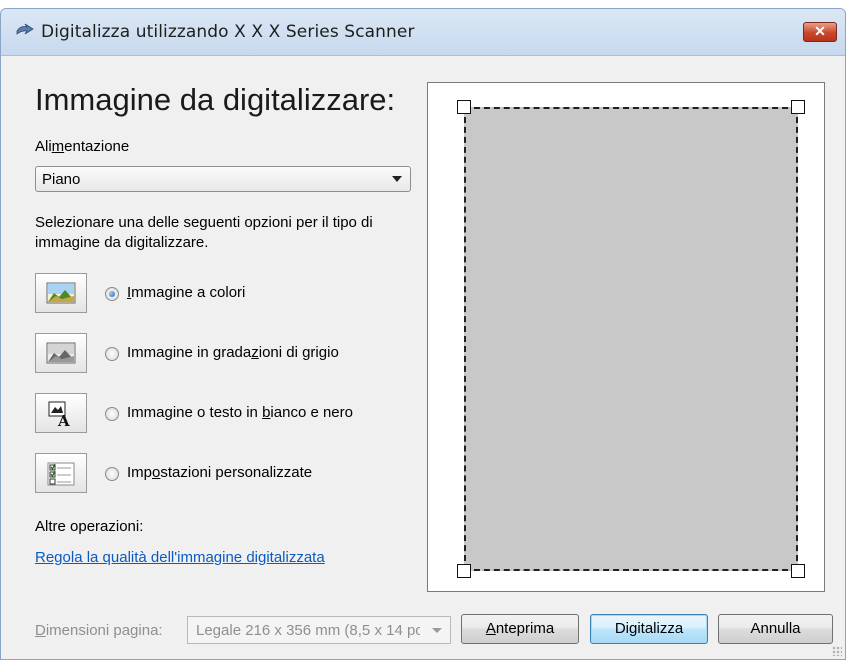 Image resolution: width=846 pixels, height=660 pixels. I want to click on resize-grip-icon, so click(837, 651).